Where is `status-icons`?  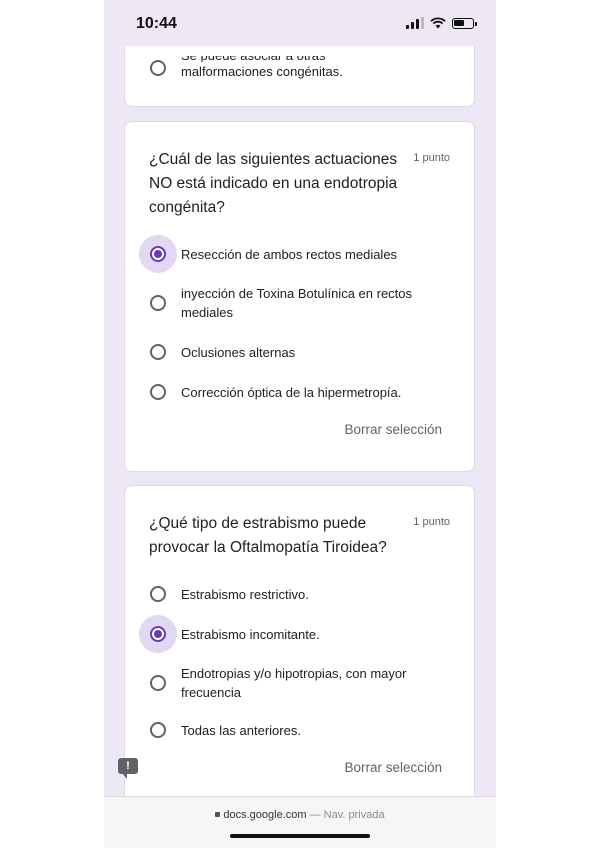
status-icons is located at coordinates (441, 23).